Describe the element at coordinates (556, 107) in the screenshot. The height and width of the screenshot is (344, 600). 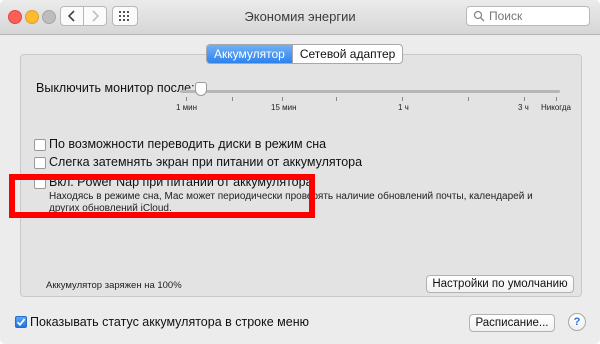
I see `tick-label-never: Никогда` at that location.